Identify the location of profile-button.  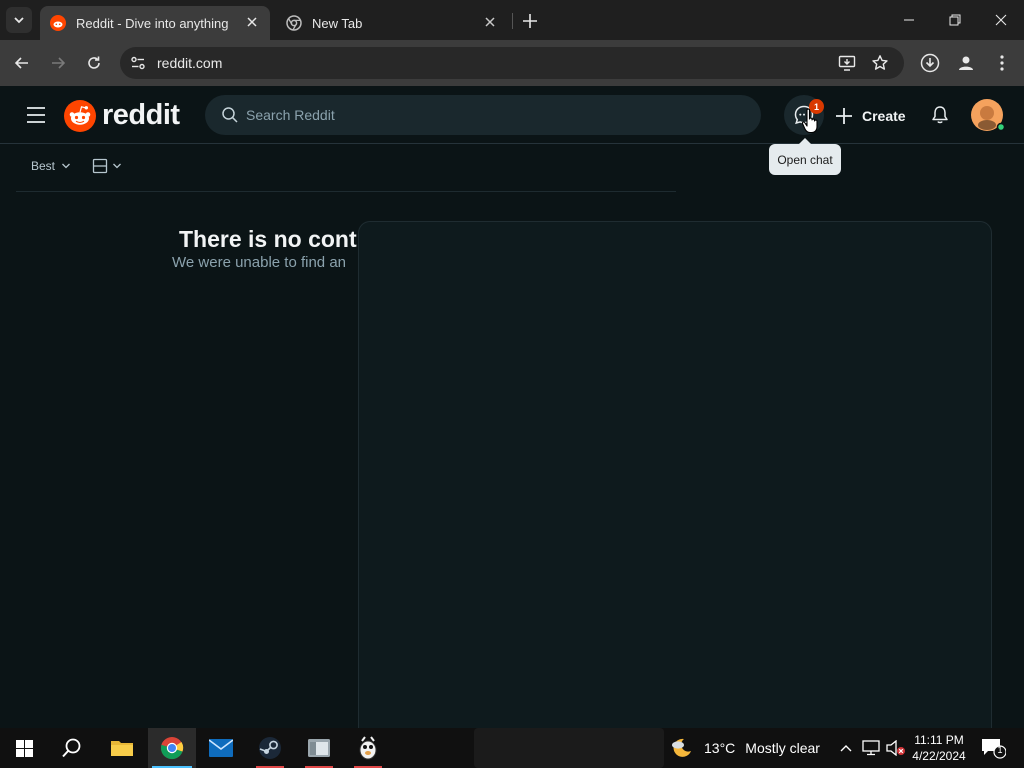
(966, 63).